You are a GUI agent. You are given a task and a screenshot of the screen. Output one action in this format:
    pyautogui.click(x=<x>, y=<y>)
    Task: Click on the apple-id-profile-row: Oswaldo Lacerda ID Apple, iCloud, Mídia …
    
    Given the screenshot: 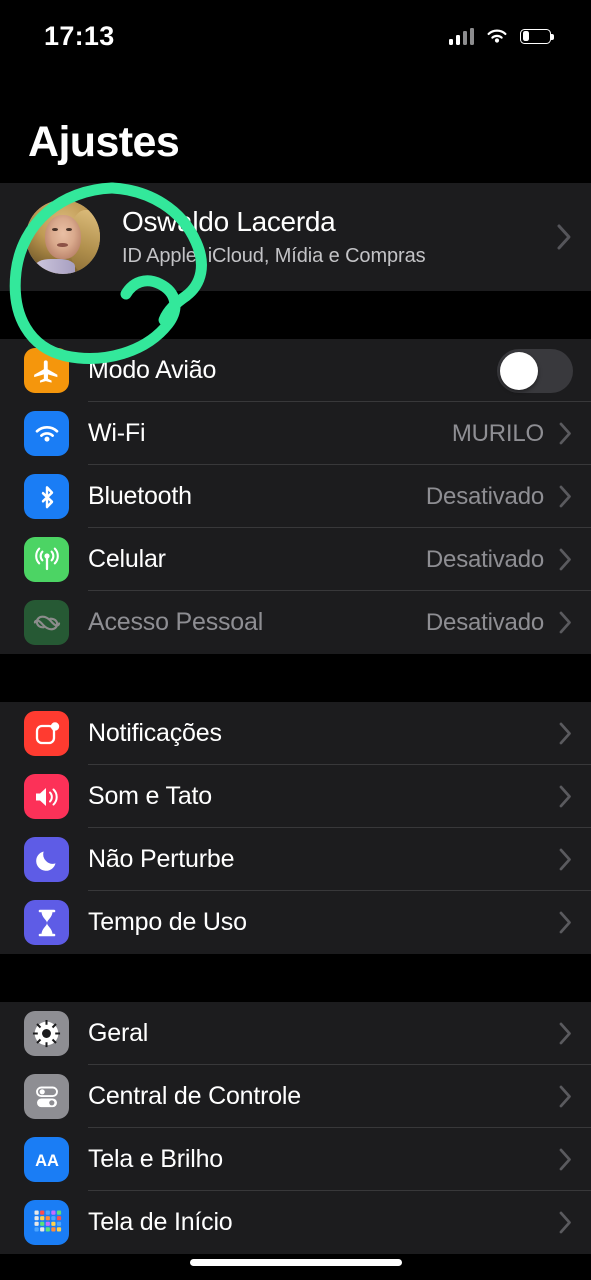 What is the action you would take?
    pyautogui.click(x=295, y=237)
    